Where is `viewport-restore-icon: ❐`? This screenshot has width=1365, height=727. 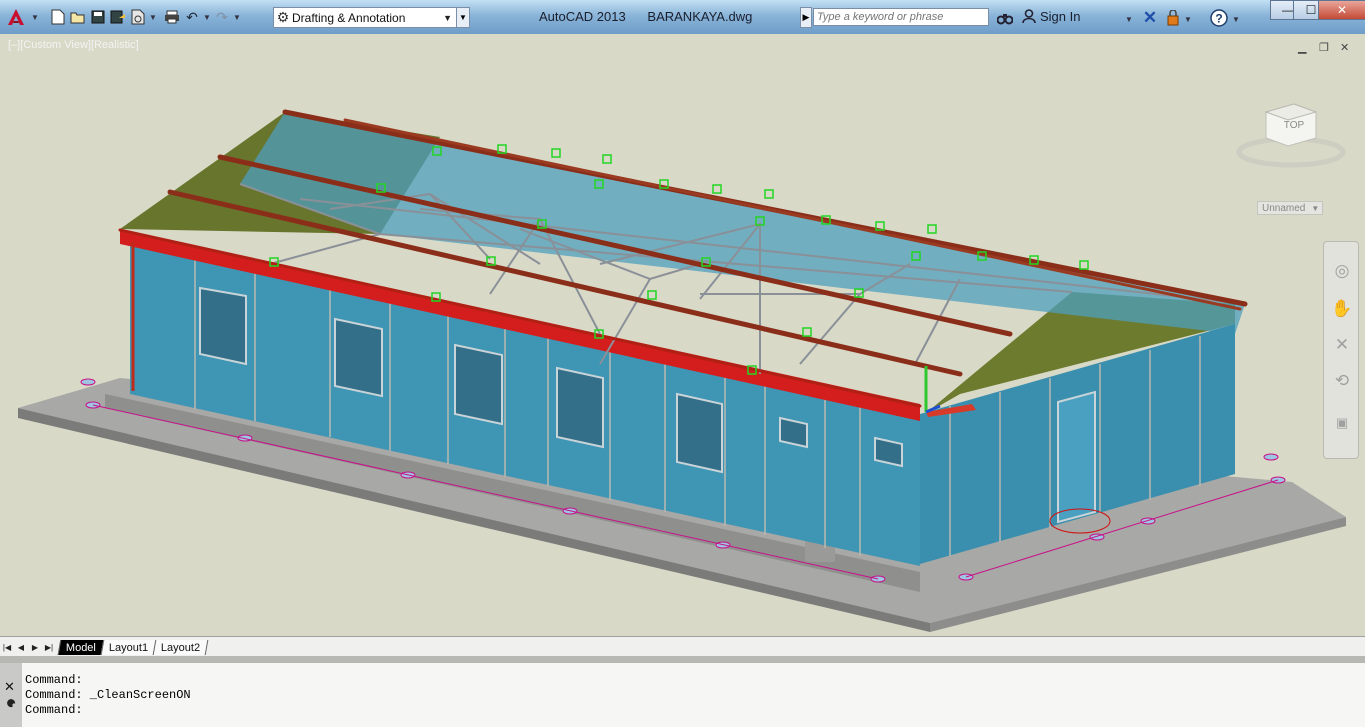 viewport-restore-icon: ❐ is located at coordinates (1324, 47).